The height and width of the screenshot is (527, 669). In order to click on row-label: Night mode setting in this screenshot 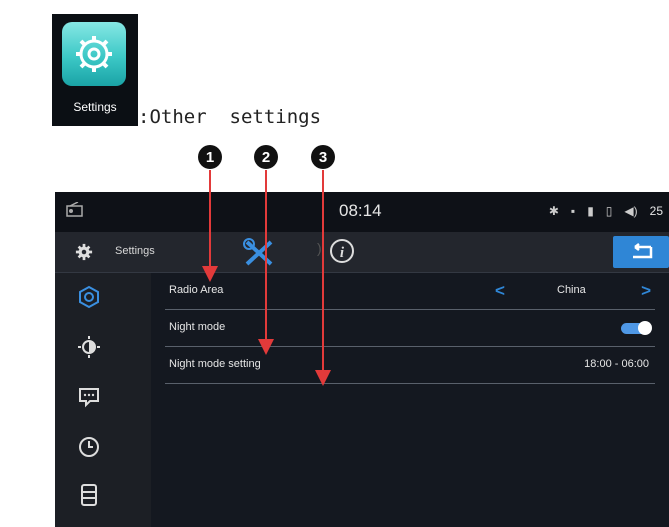, I will do `click(215, 364)`.